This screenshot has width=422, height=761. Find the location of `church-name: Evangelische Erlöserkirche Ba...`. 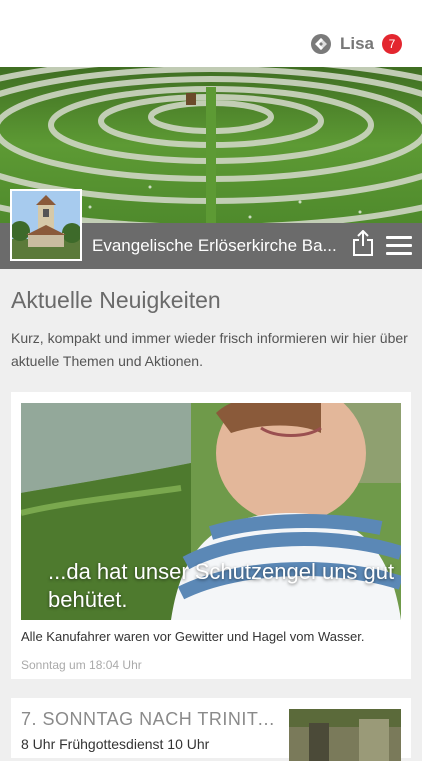

church-name: Evangelische Erlöserkirche Ba... is located at coordinates (217, 246).